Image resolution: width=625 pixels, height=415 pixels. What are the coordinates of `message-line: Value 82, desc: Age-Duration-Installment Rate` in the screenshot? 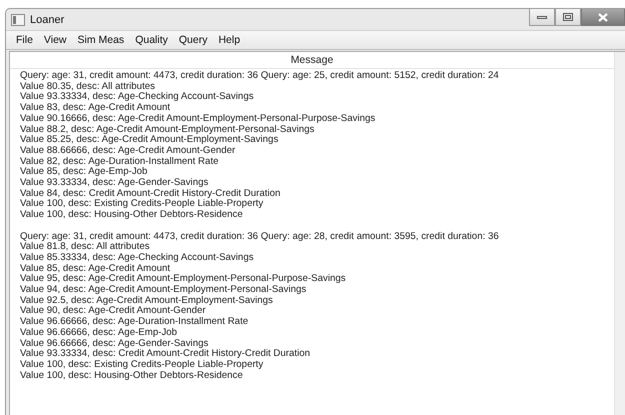 It's located at (120, 161).